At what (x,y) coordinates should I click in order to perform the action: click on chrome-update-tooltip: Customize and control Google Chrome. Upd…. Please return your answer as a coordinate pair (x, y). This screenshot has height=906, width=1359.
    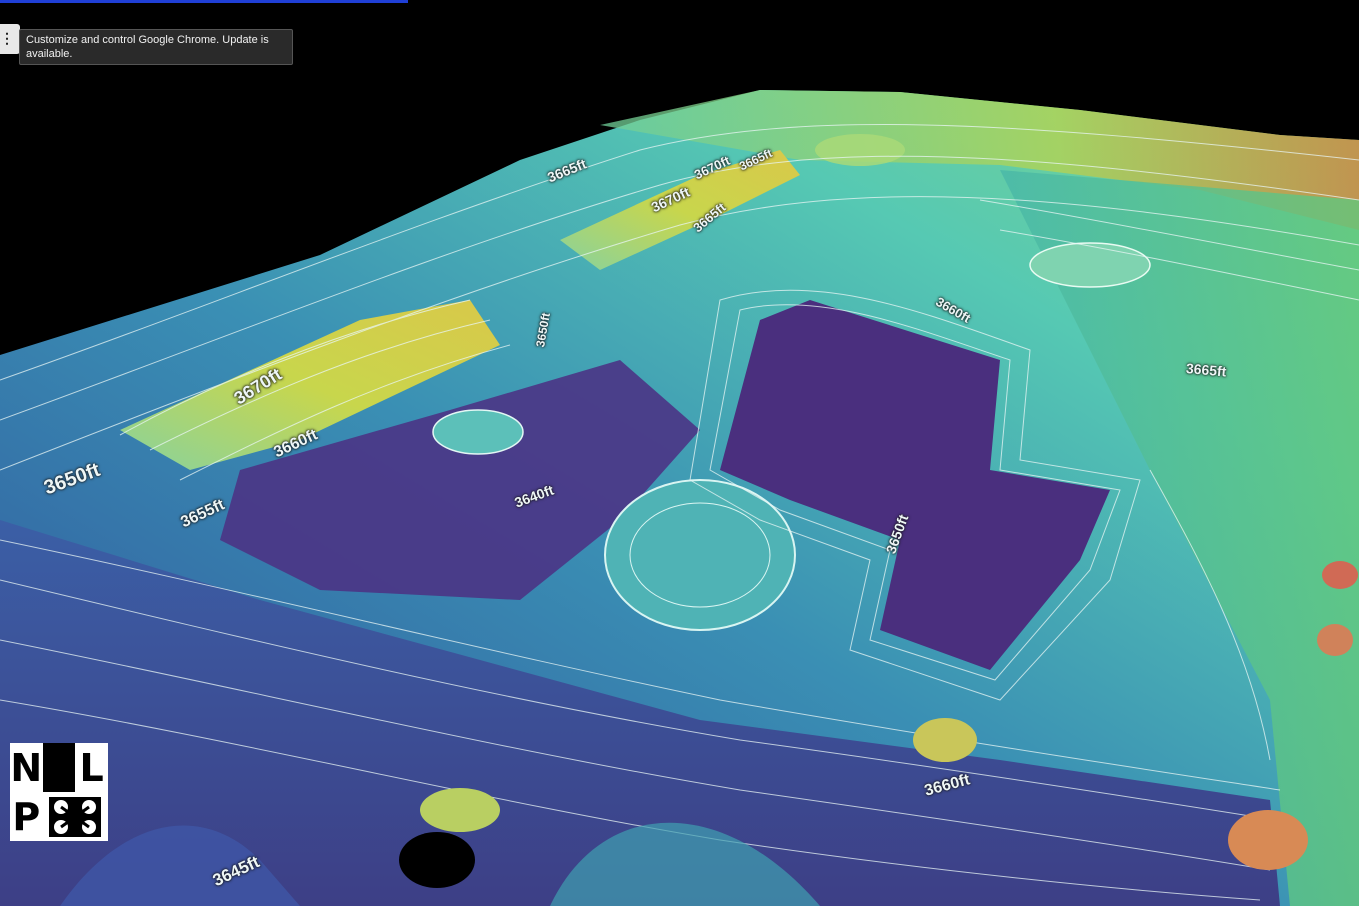
    Looking at the image, I should click on (156, 47).